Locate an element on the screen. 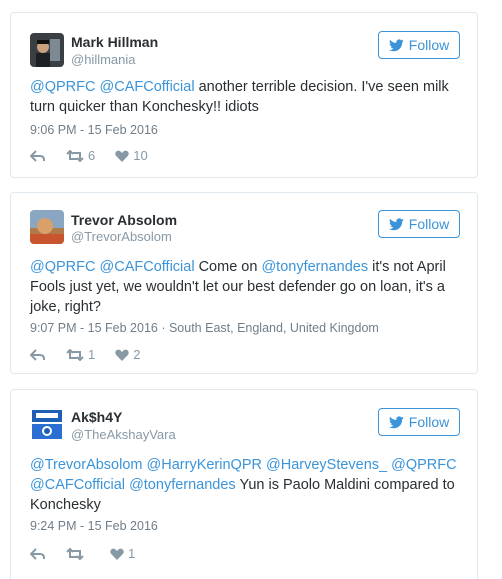  like-count: 10 is located at coordinates (140, 155).